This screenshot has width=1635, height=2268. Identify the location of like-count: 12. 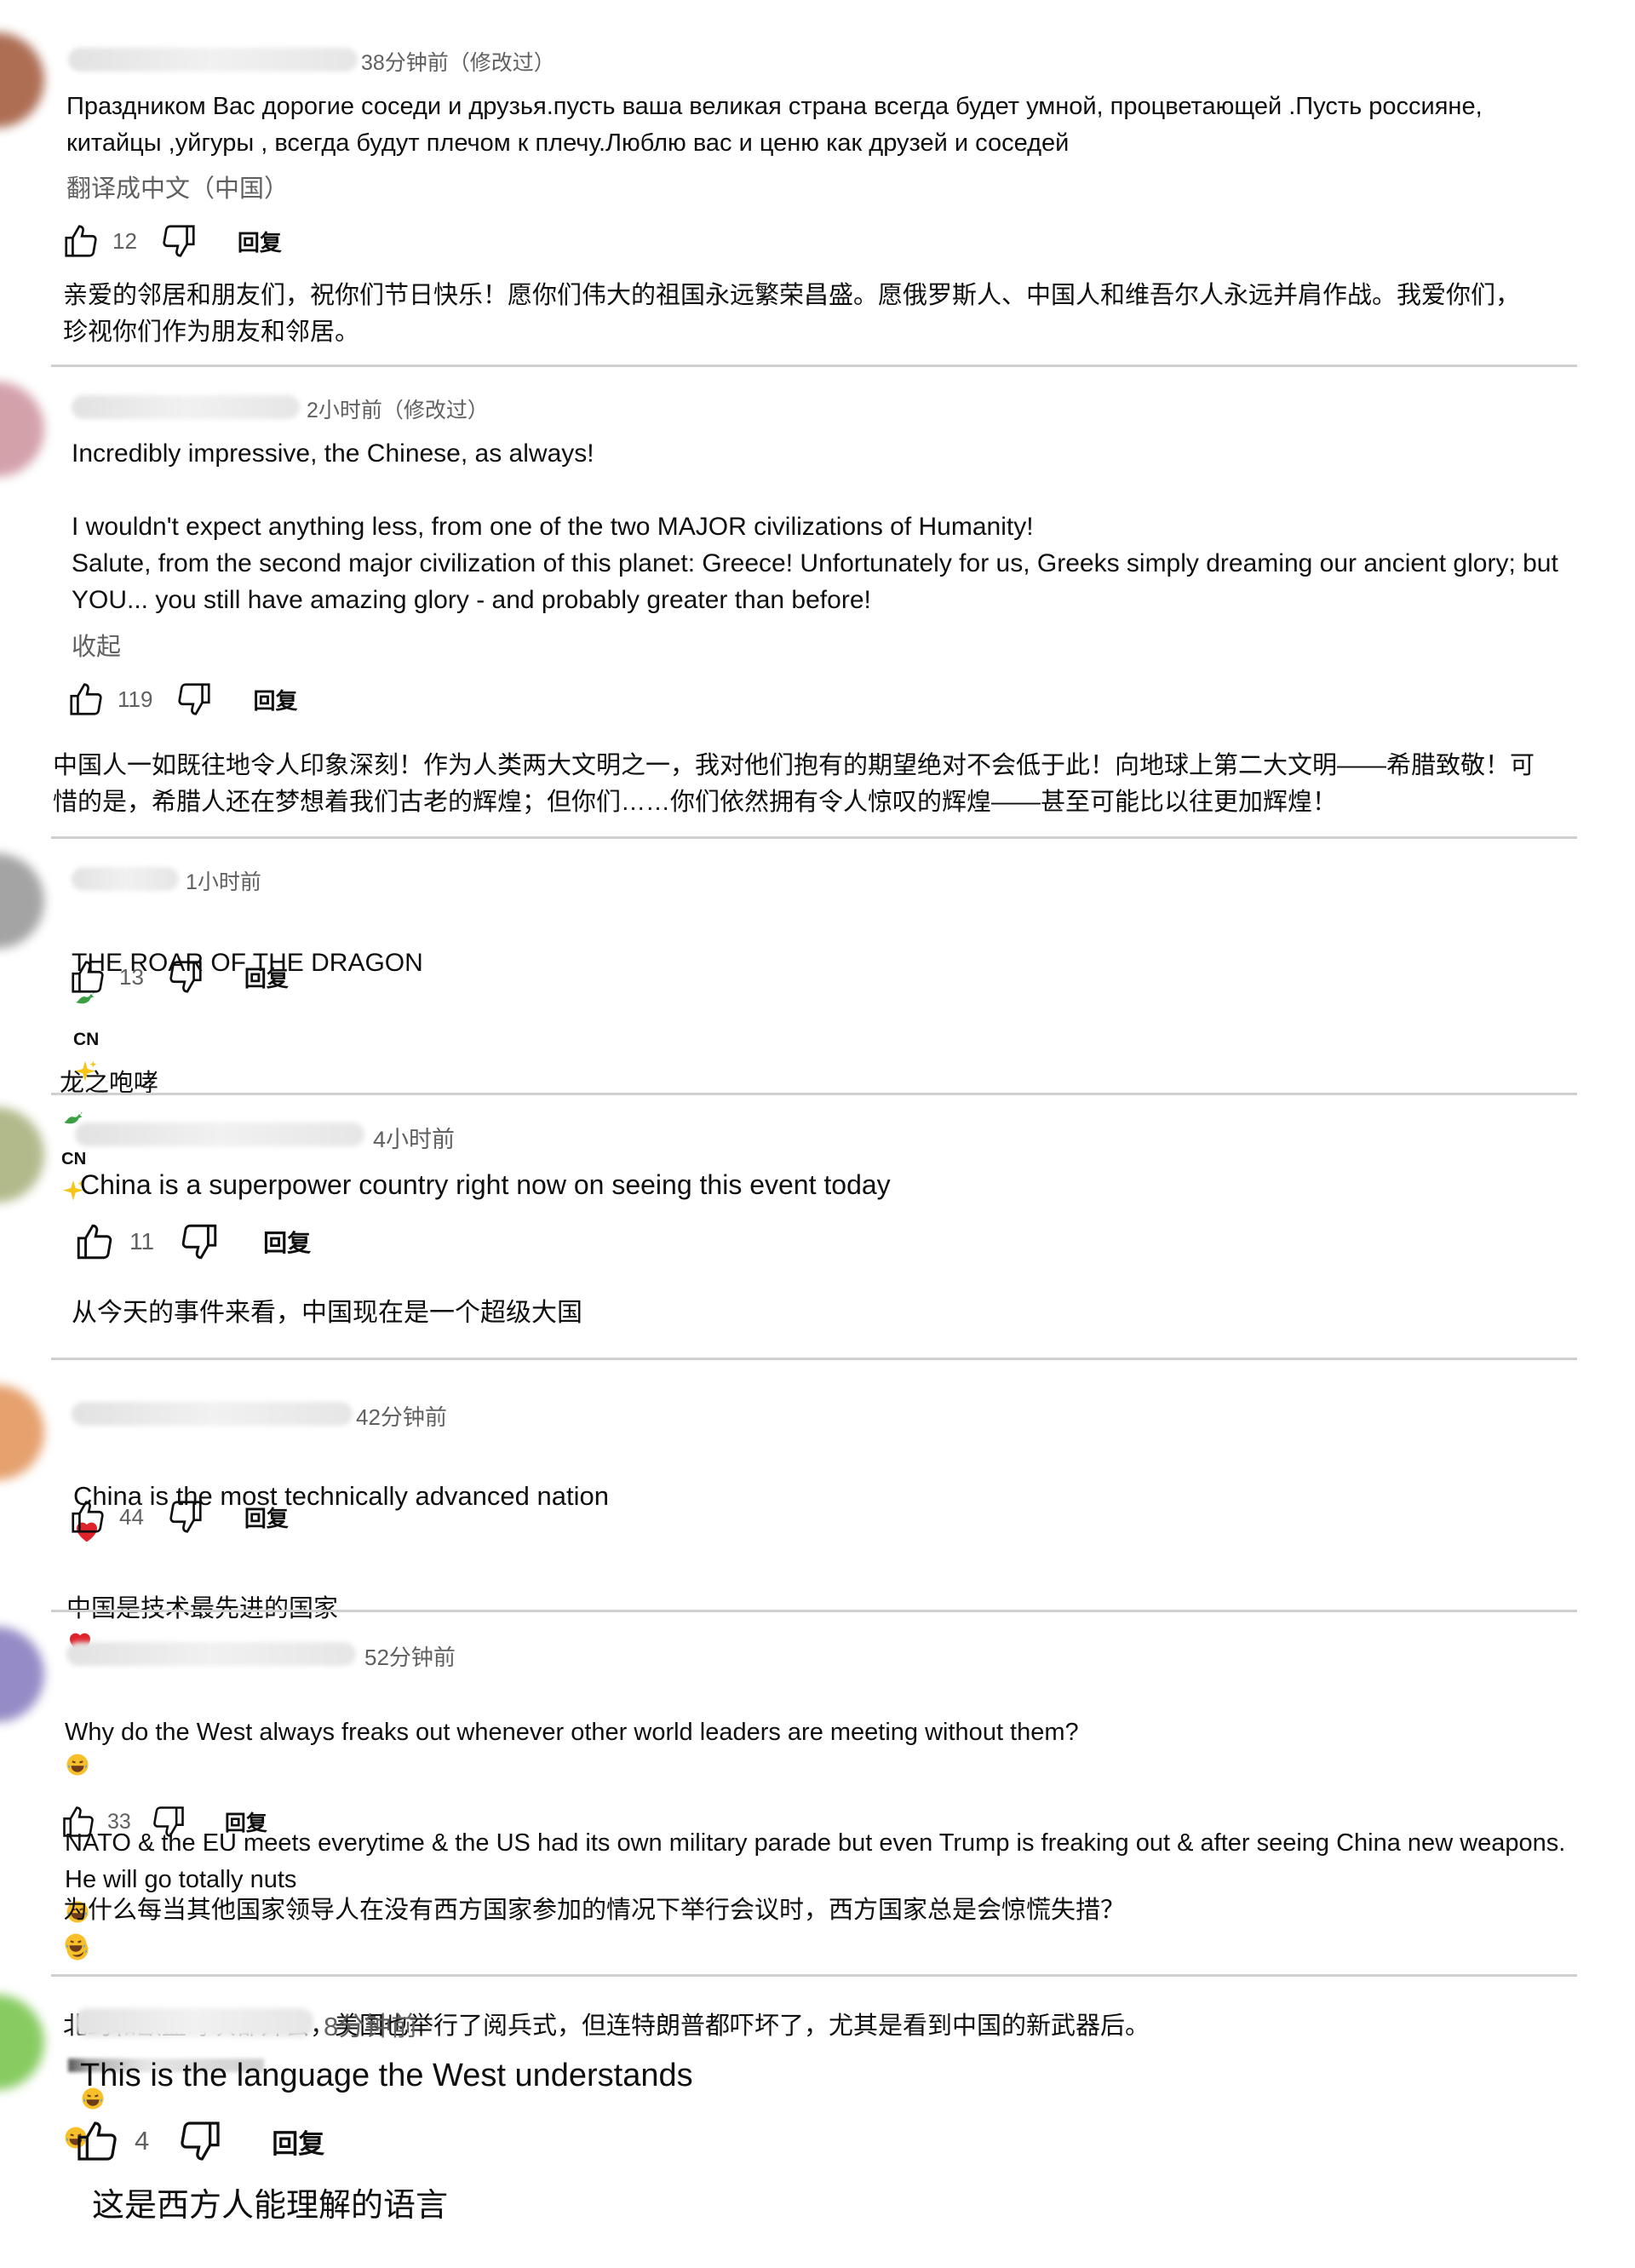
(125, 240).